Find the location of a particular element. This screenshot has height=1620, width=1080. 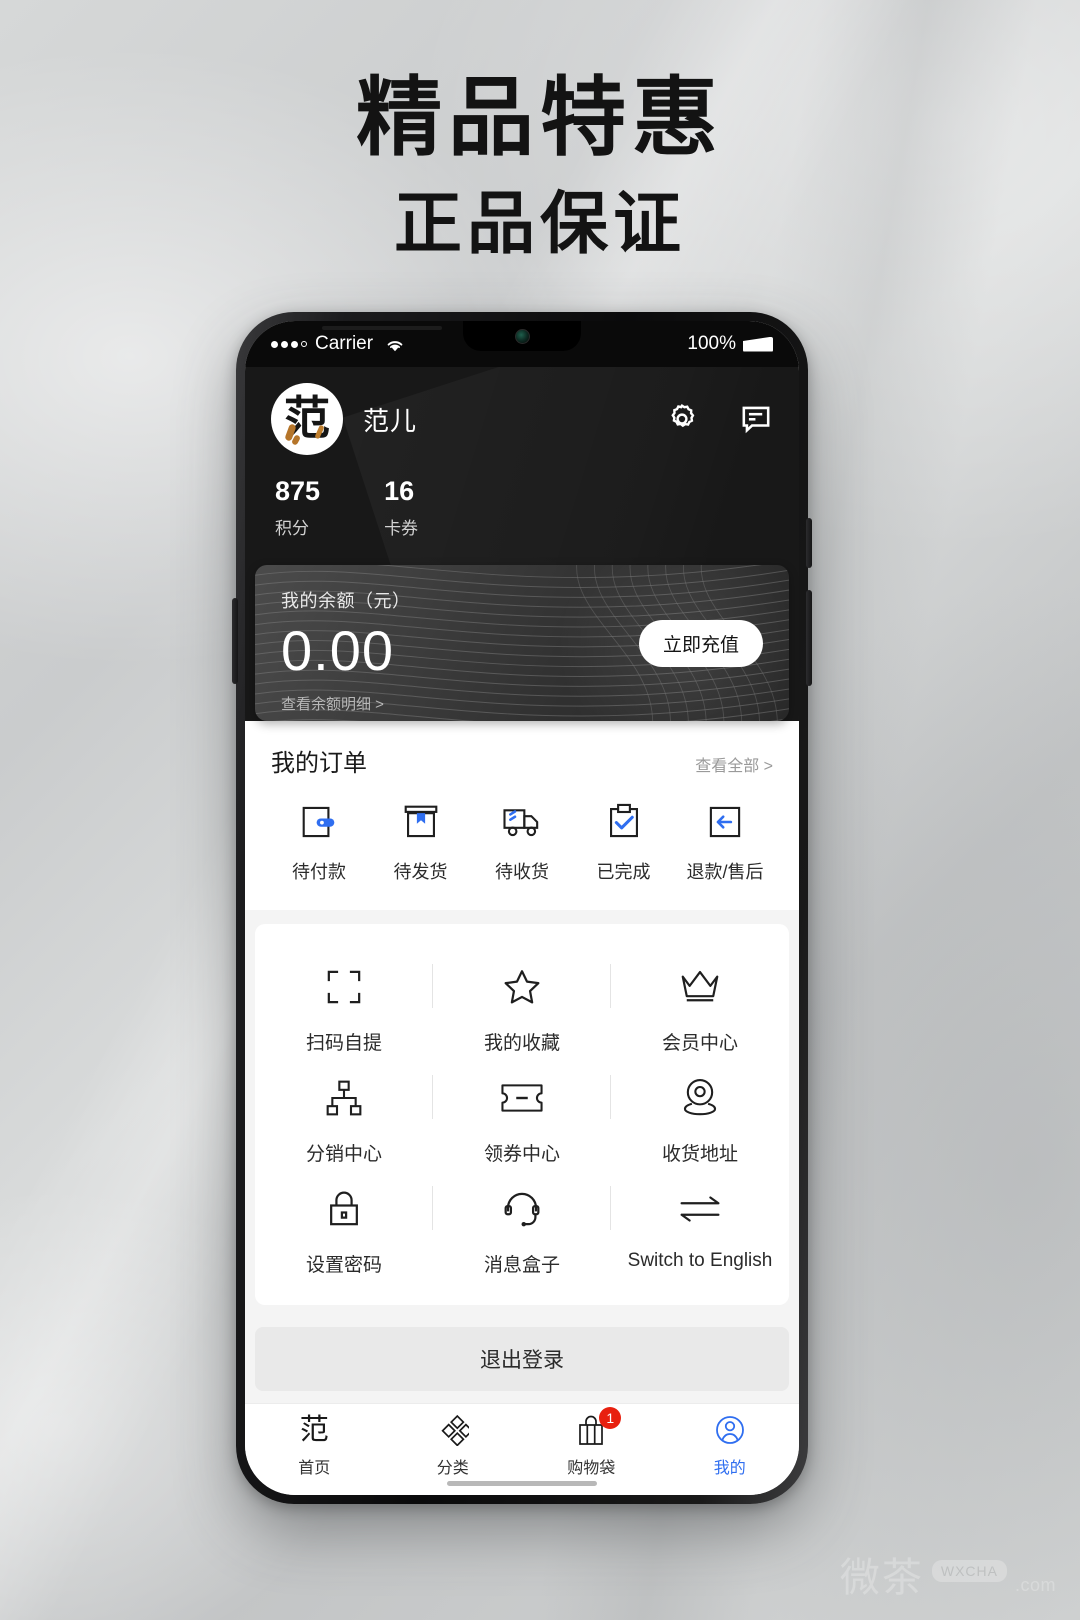

battery-percent-label: 100% is located at coordinates (711, 343).